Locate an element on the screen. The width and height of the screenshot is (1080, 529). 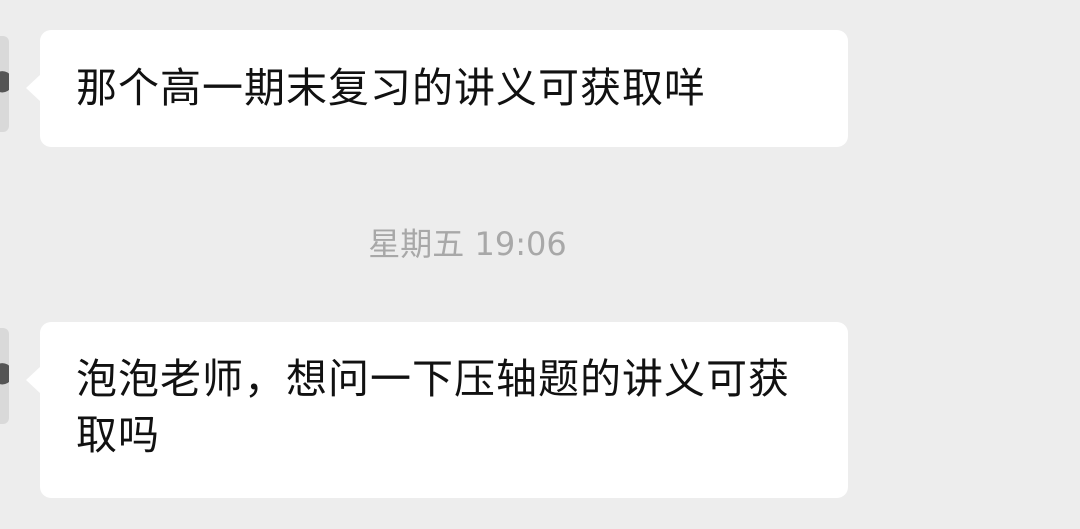
message-text: 那个高一期末复习的讲义可获取咩 is located at coordinates (391, 88).